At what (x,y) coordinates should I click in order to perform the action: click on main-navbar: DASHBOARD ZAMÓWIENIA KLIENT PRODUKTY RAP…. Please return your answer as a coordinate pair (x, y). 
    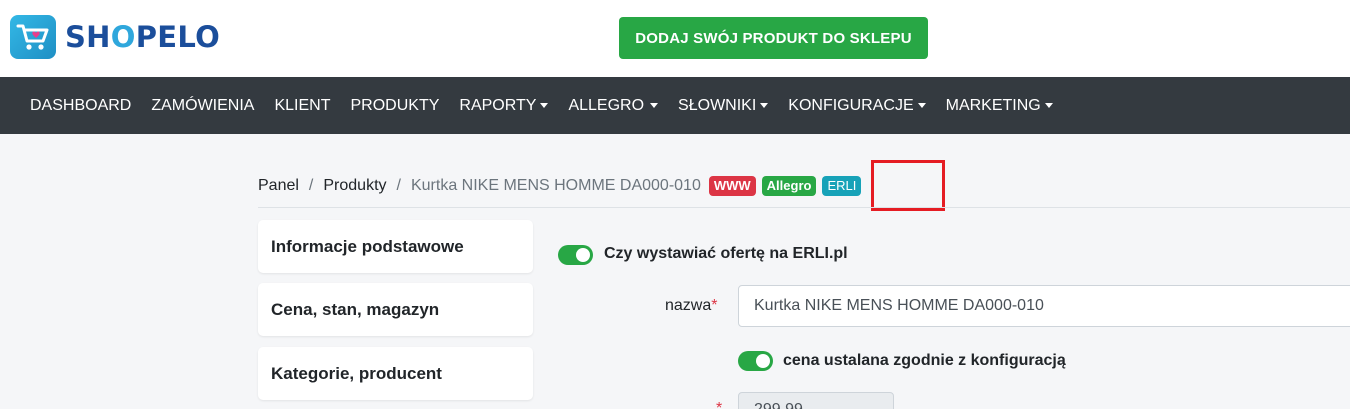
    Looking at the image, I should click on (675, 105).